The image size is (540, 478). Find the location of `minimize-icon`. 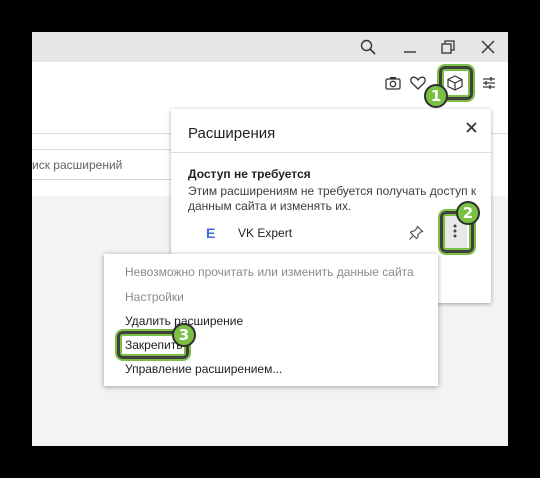

minimize-icon is located at coordinates (410, 47).